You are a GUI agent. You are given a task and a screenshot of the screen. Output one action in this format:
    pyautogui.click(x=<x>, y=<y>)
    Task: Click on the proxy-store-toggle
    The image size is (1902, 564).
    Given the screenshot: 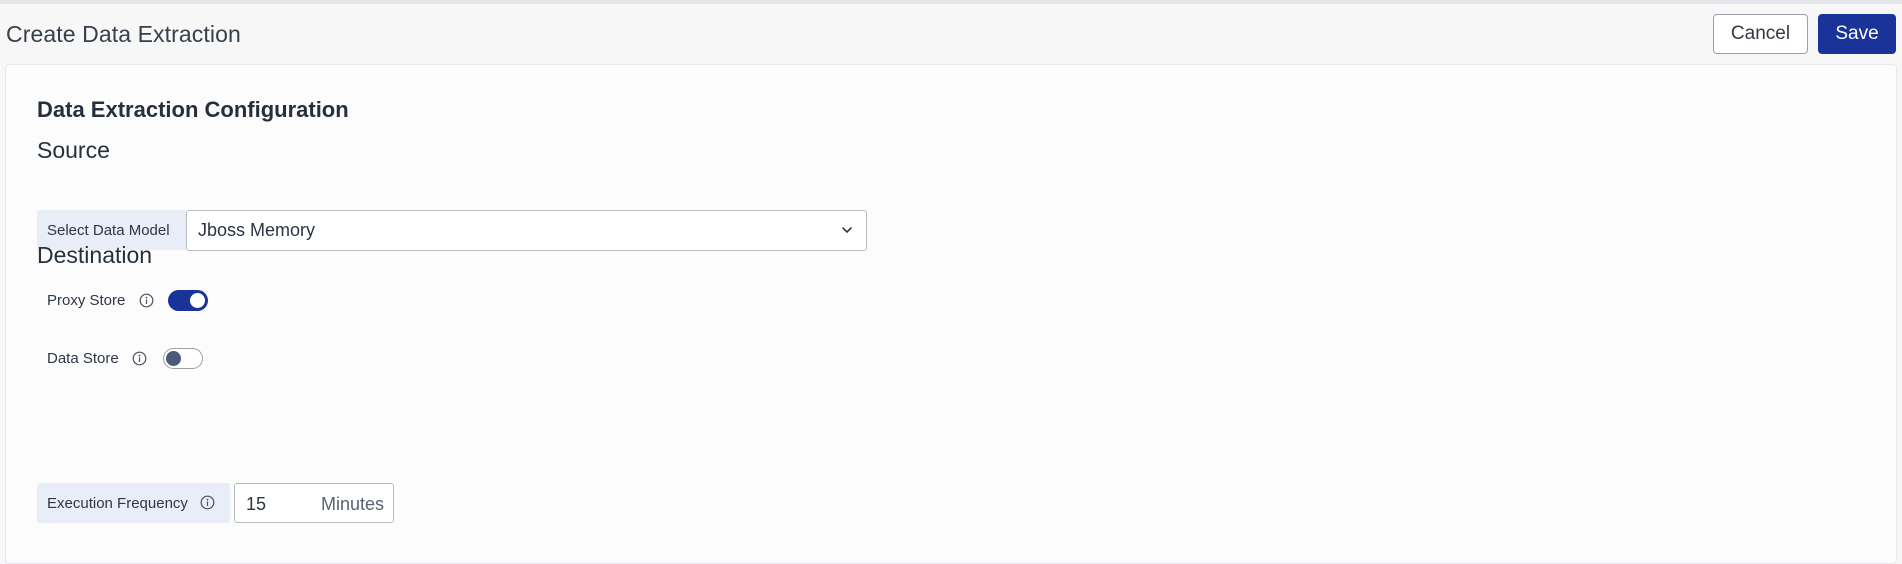 What is the action you would take?
    pyautogui.click(x=188, y=300)
    